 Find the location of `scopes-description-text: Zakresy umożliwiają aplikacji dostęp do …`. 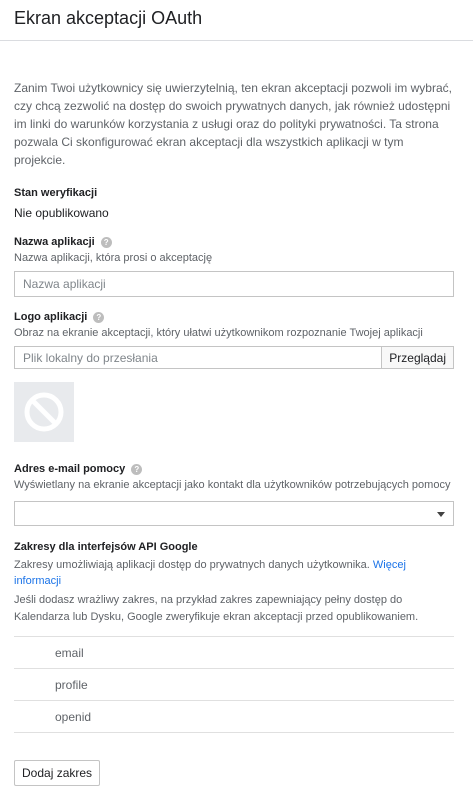

scopes-description-text: Zakresy umożliwiają aplikacji dostęp do … is located at coordinates (192, 565).